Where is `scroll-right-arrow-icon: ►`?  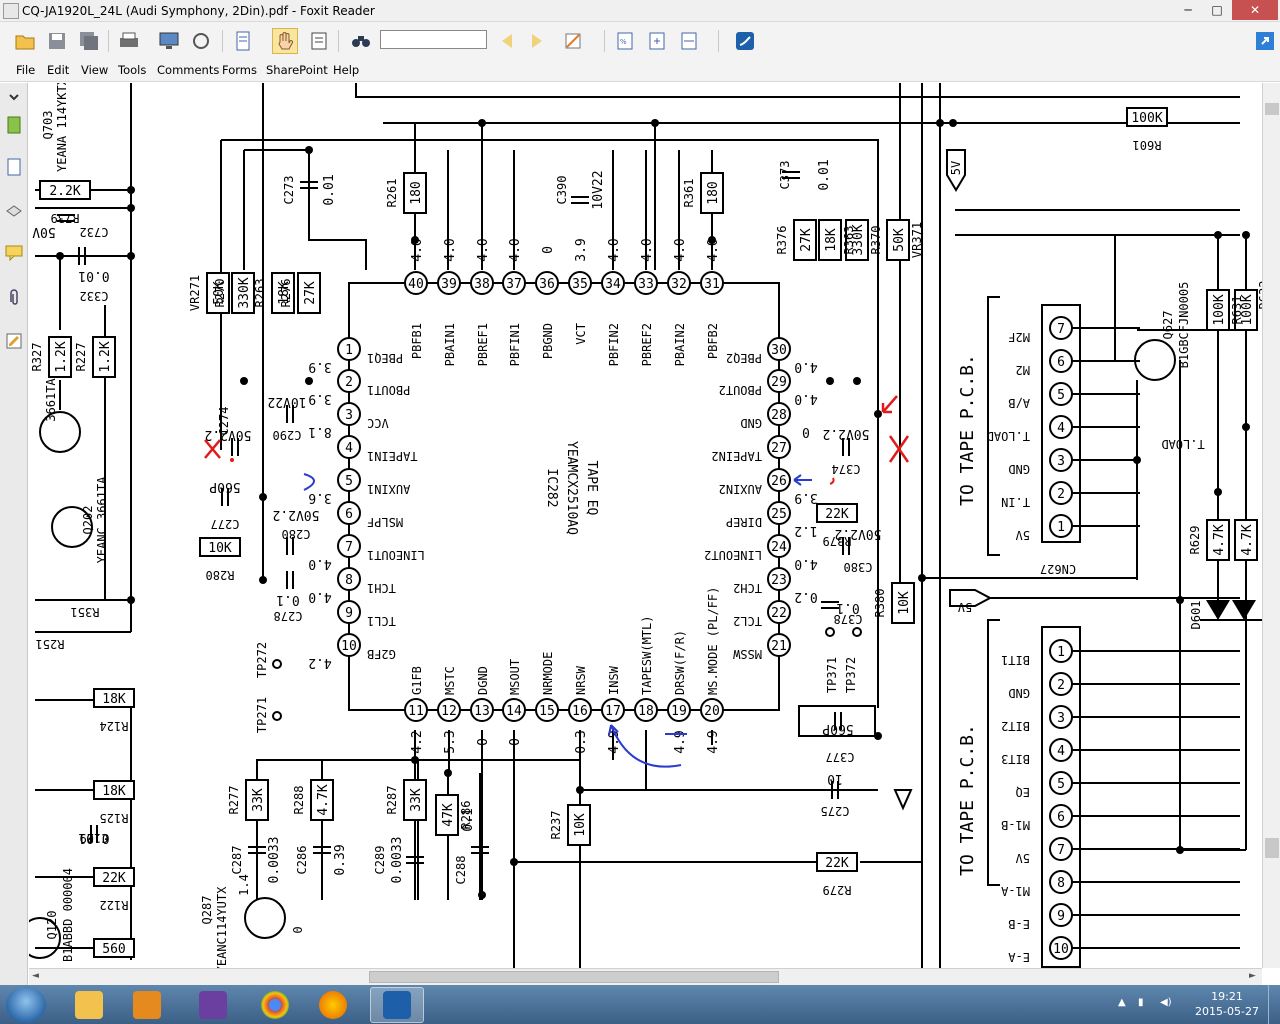 scroll-right-arrow-icon: ► is located at coordinates (1252, 976).